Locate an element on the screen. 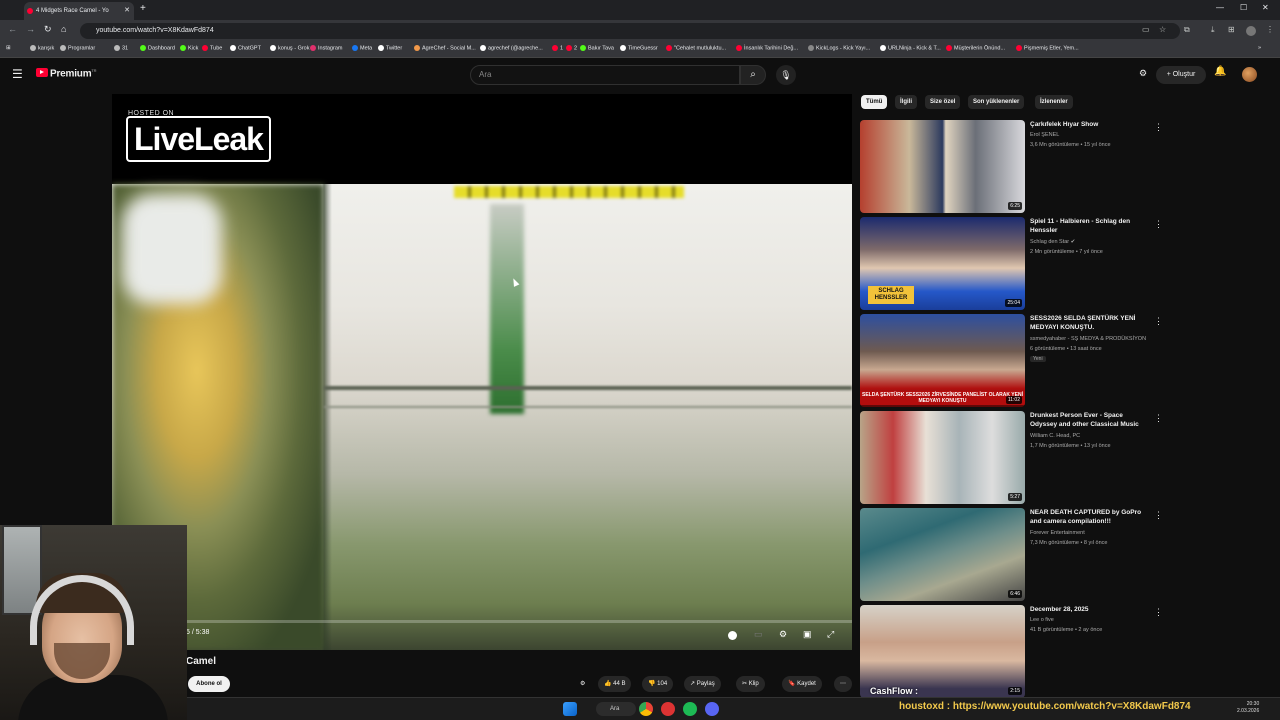 The height and width of the screenshot is (720, 1280). app-icon-red is located at coordinates (668, 709).